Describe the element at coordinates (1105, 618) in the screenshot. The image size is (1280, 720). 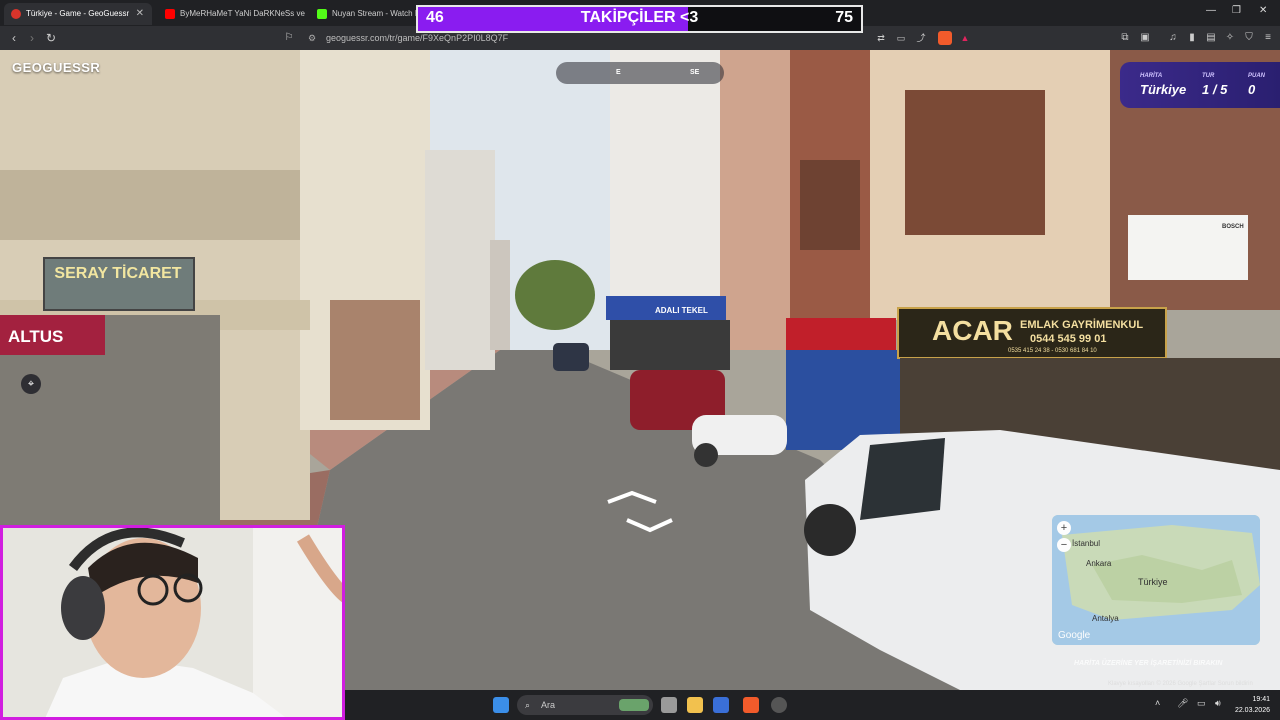
I see `map-label-antalya: Antalya` at that location.